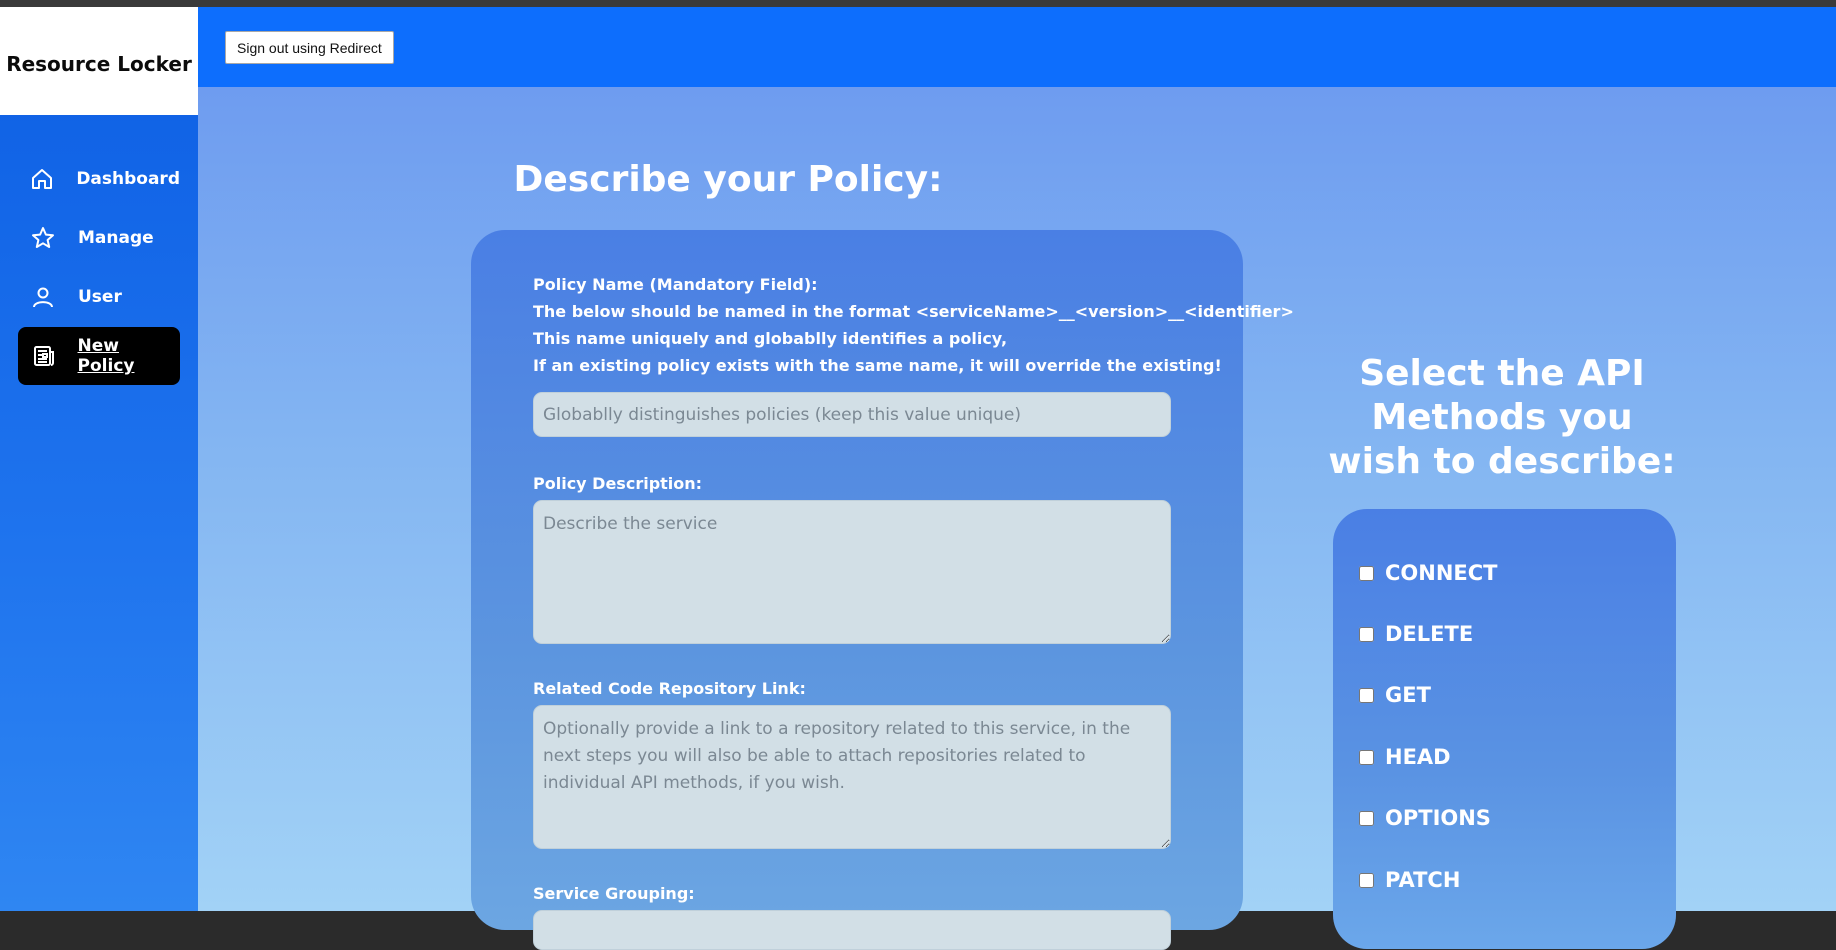 This screenshot has height=950, width=1836. I want to click on method-head-checkbox, so click(1366, 757).